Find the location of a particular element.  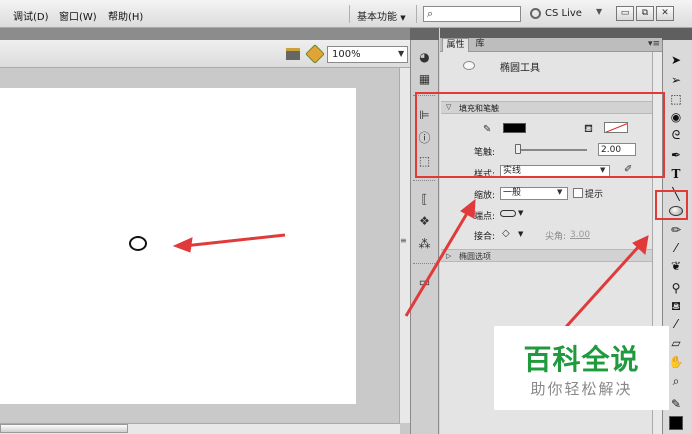

workspace-label: 基本功能 is located at coordinates (377, 17).